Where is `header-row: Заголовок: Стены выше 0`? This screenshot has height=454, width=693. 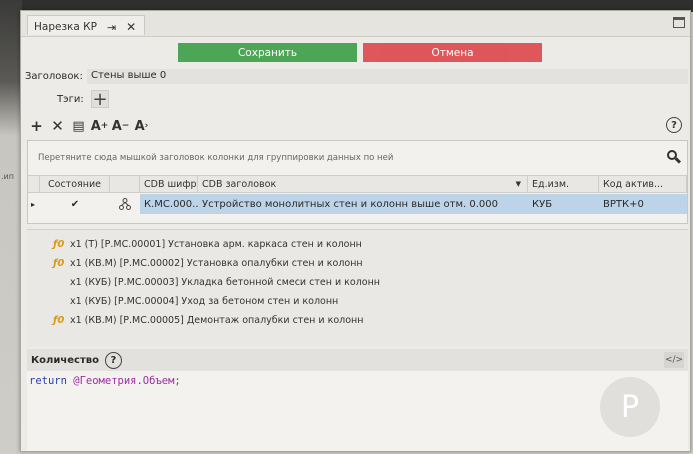
header-row: Заголовок: Стены выше 0 is located at coordinates (355, 76).